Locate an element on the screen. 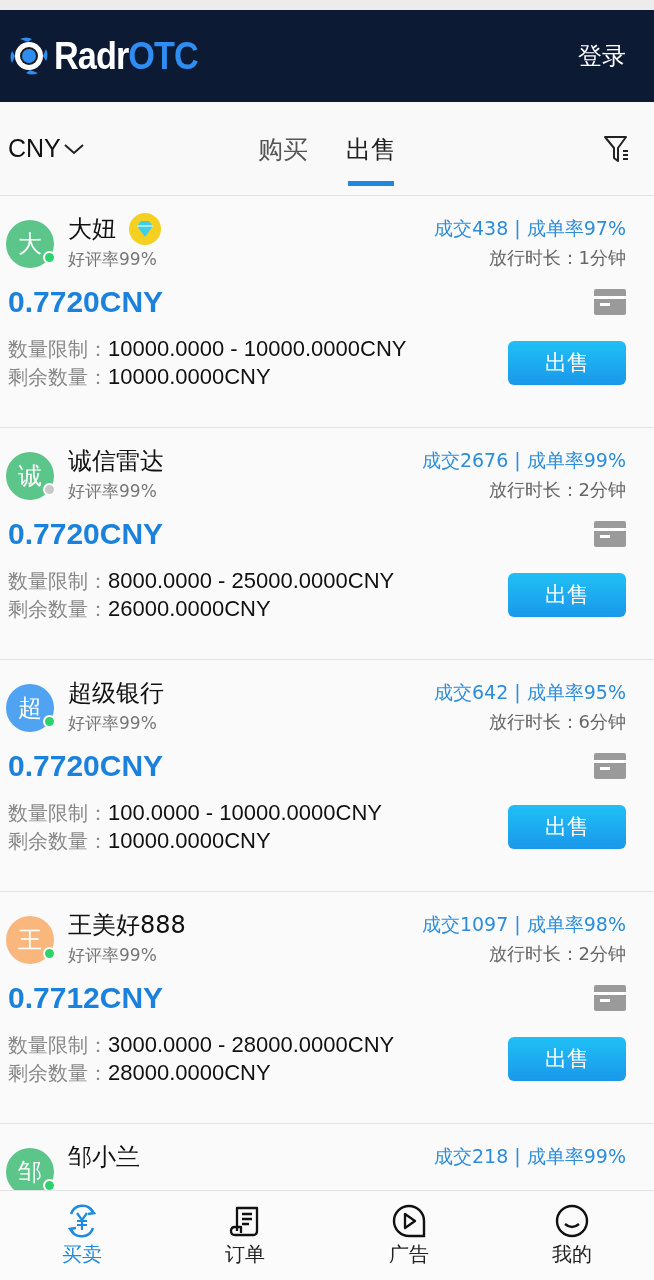 This screenshot has height=1280, width=654. avatar: 王 is located at coordinates (30, 940).